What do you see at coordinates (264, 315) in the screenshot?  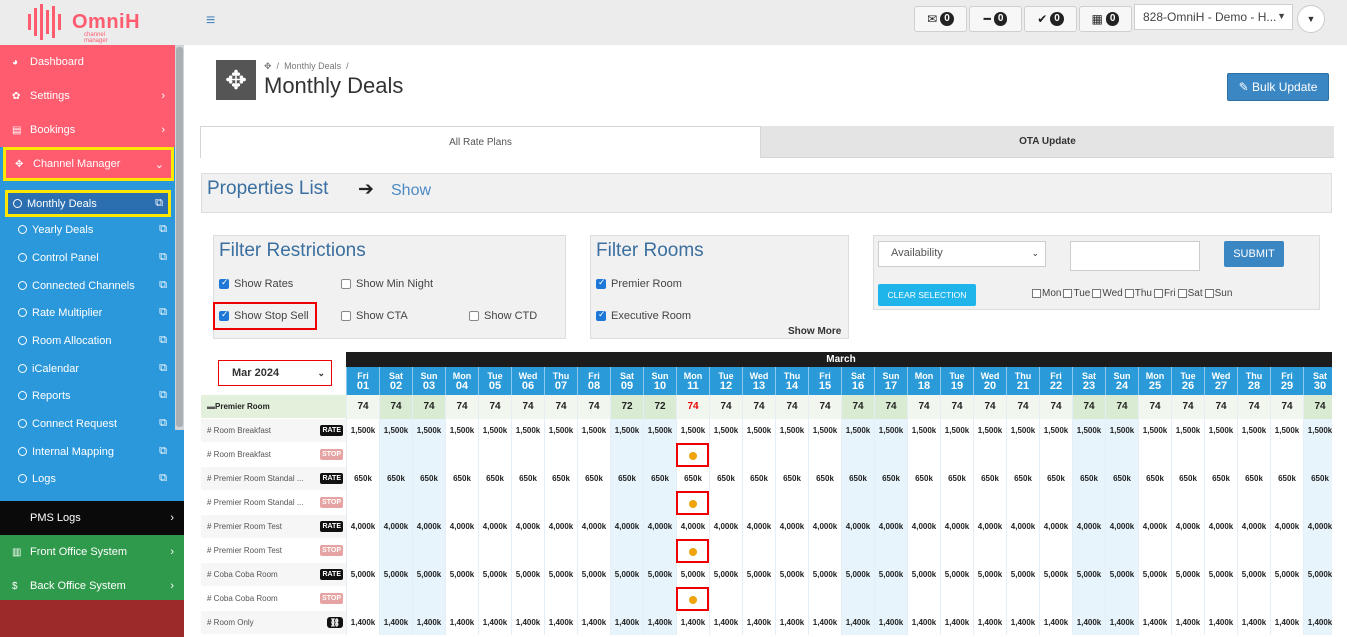 I see `show-stop-sell-checkbox: Show Stop Sell` at bounding box center [264, 315].